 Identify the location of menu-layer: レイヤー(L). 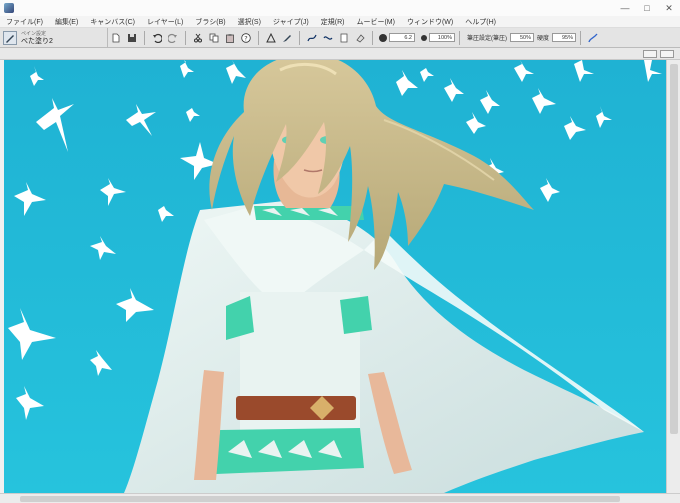
(165, 22).